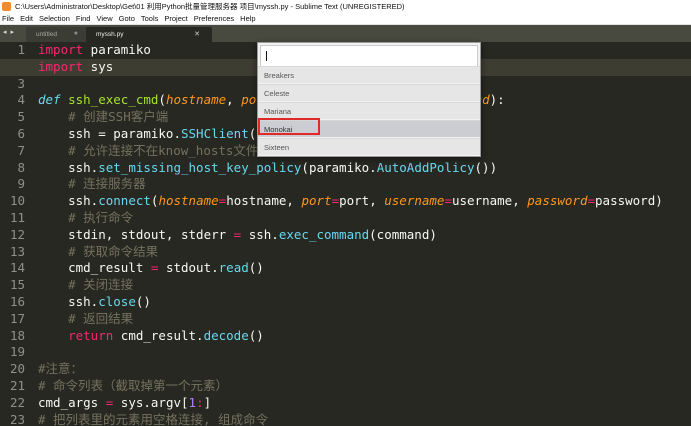  What do you see at coordinates (98, 252) in the screenshot?
I see `code-line: # 获取命令结果` at bounding box center [98, 252].